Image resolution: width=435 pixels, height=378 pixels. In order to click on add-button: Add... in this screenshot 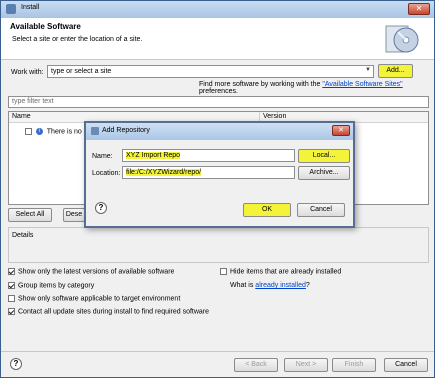, I will do `click(395, 71)`.